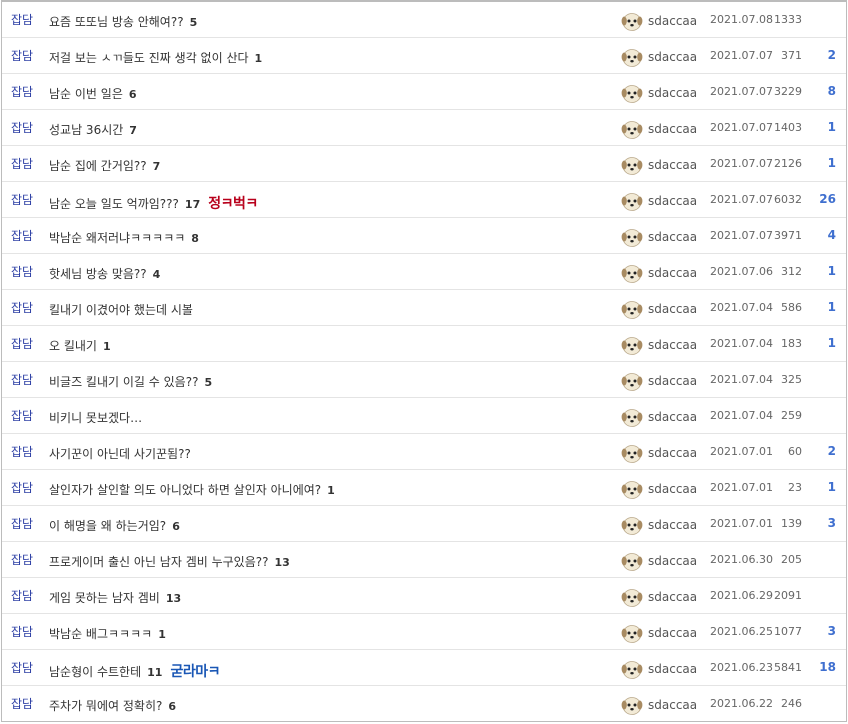  I want to click on post-title: 사기꾼이 아닌데 사기꾼됨??, so click(120, 454).